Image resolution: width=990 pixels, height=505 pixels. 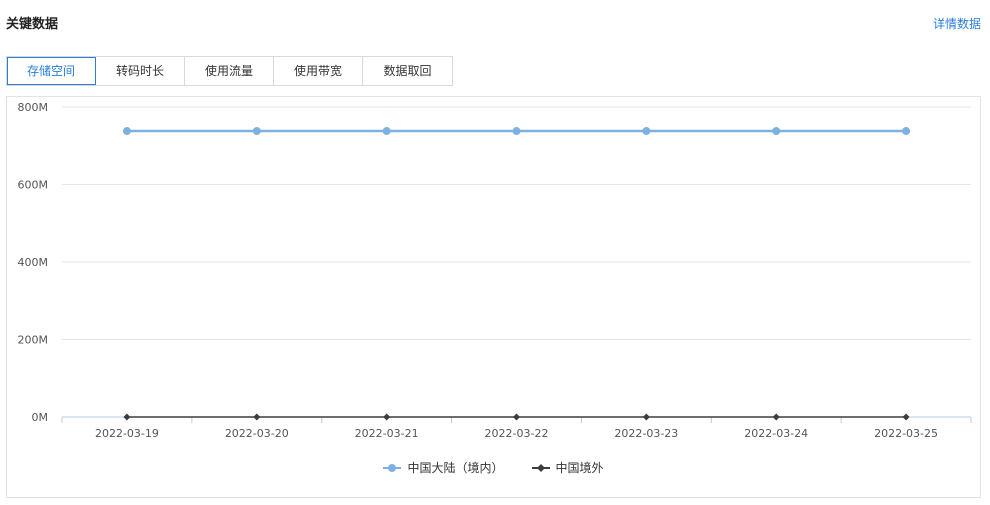 I want to click on y-tick-label: 400M, so click(x=33, y=262).